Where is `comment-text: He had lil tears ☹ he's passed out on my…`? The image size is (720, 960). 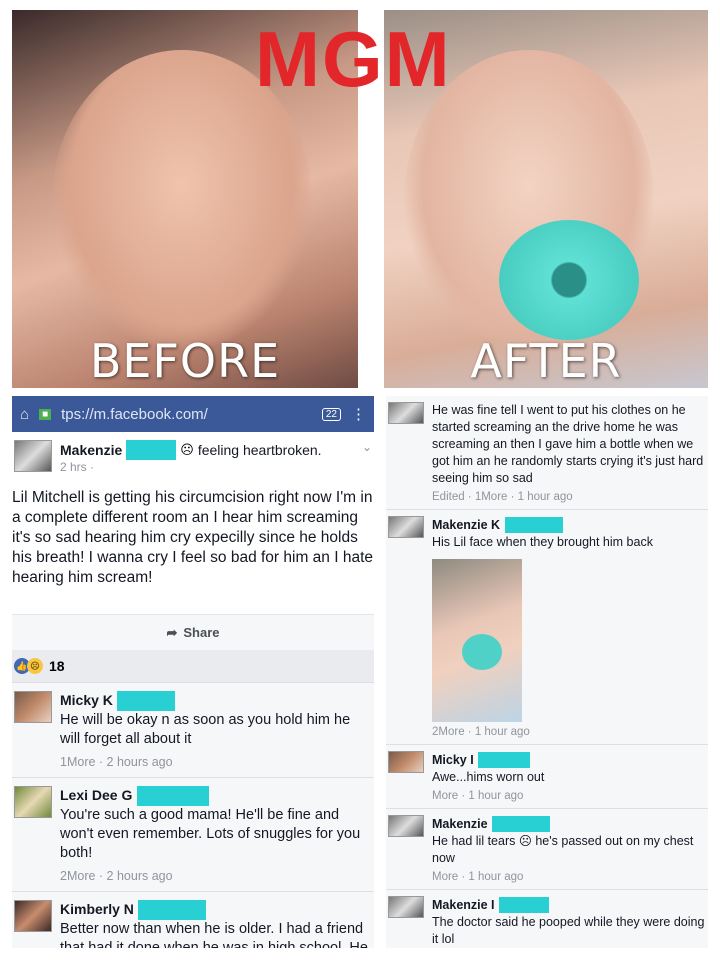 comment-text: He had lil tears ☹ he's passed out on my… is located at coordinates (563, 849).